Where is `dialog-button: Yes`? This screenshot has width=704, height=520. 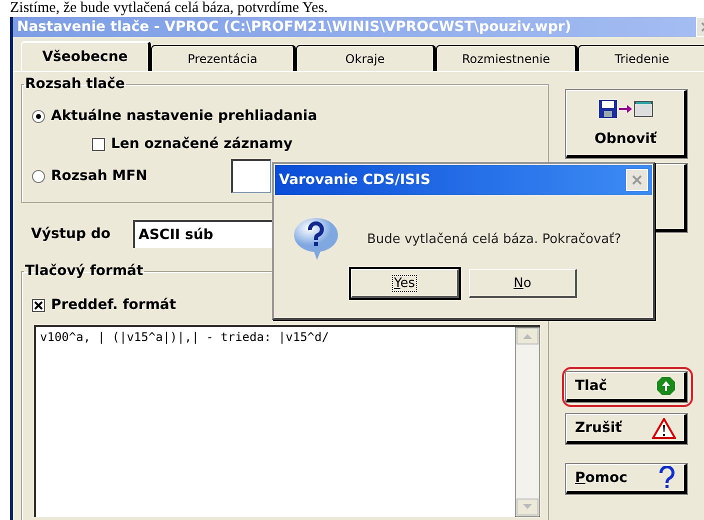 dialog-button: Yes is located at coordinates (405, 283).